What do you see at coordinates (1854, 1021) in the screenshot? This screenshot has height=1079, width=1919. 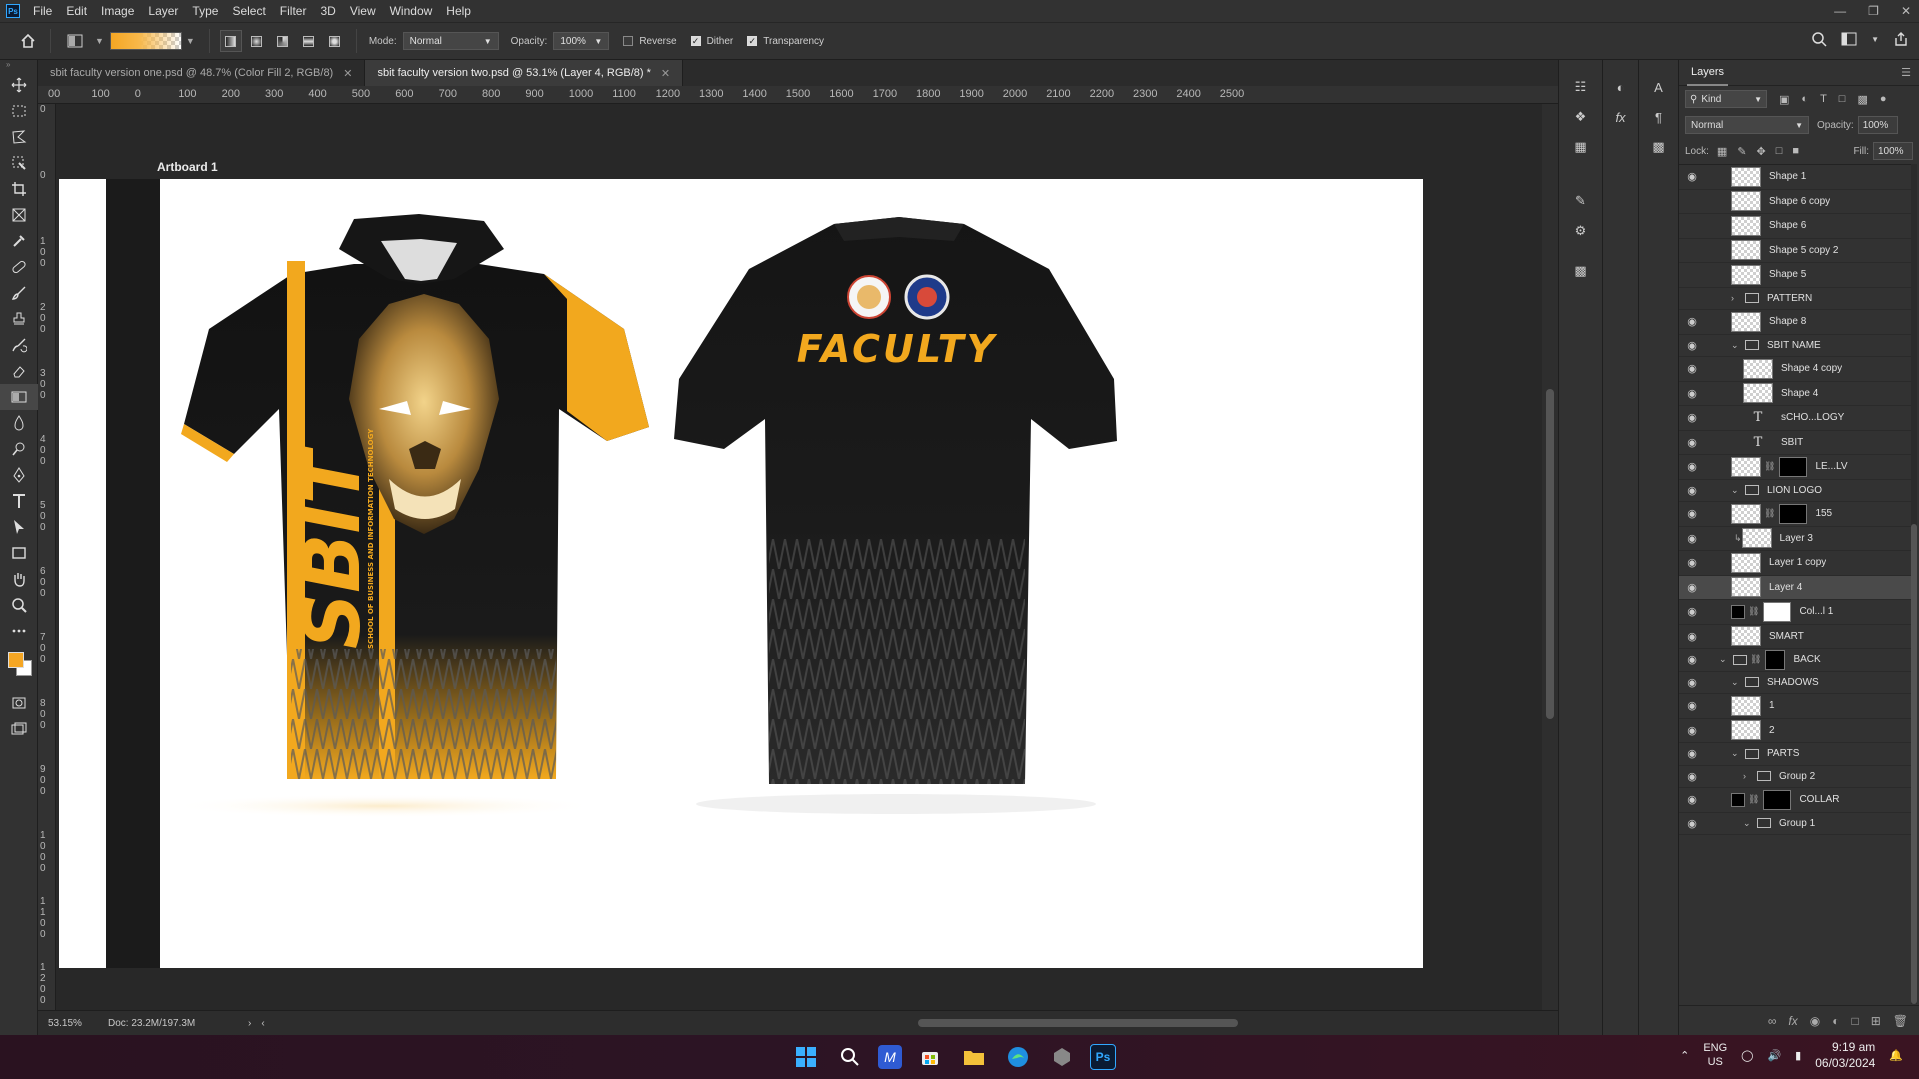 I see `new-group-icon: □` at bounding box center [1854, 1021].